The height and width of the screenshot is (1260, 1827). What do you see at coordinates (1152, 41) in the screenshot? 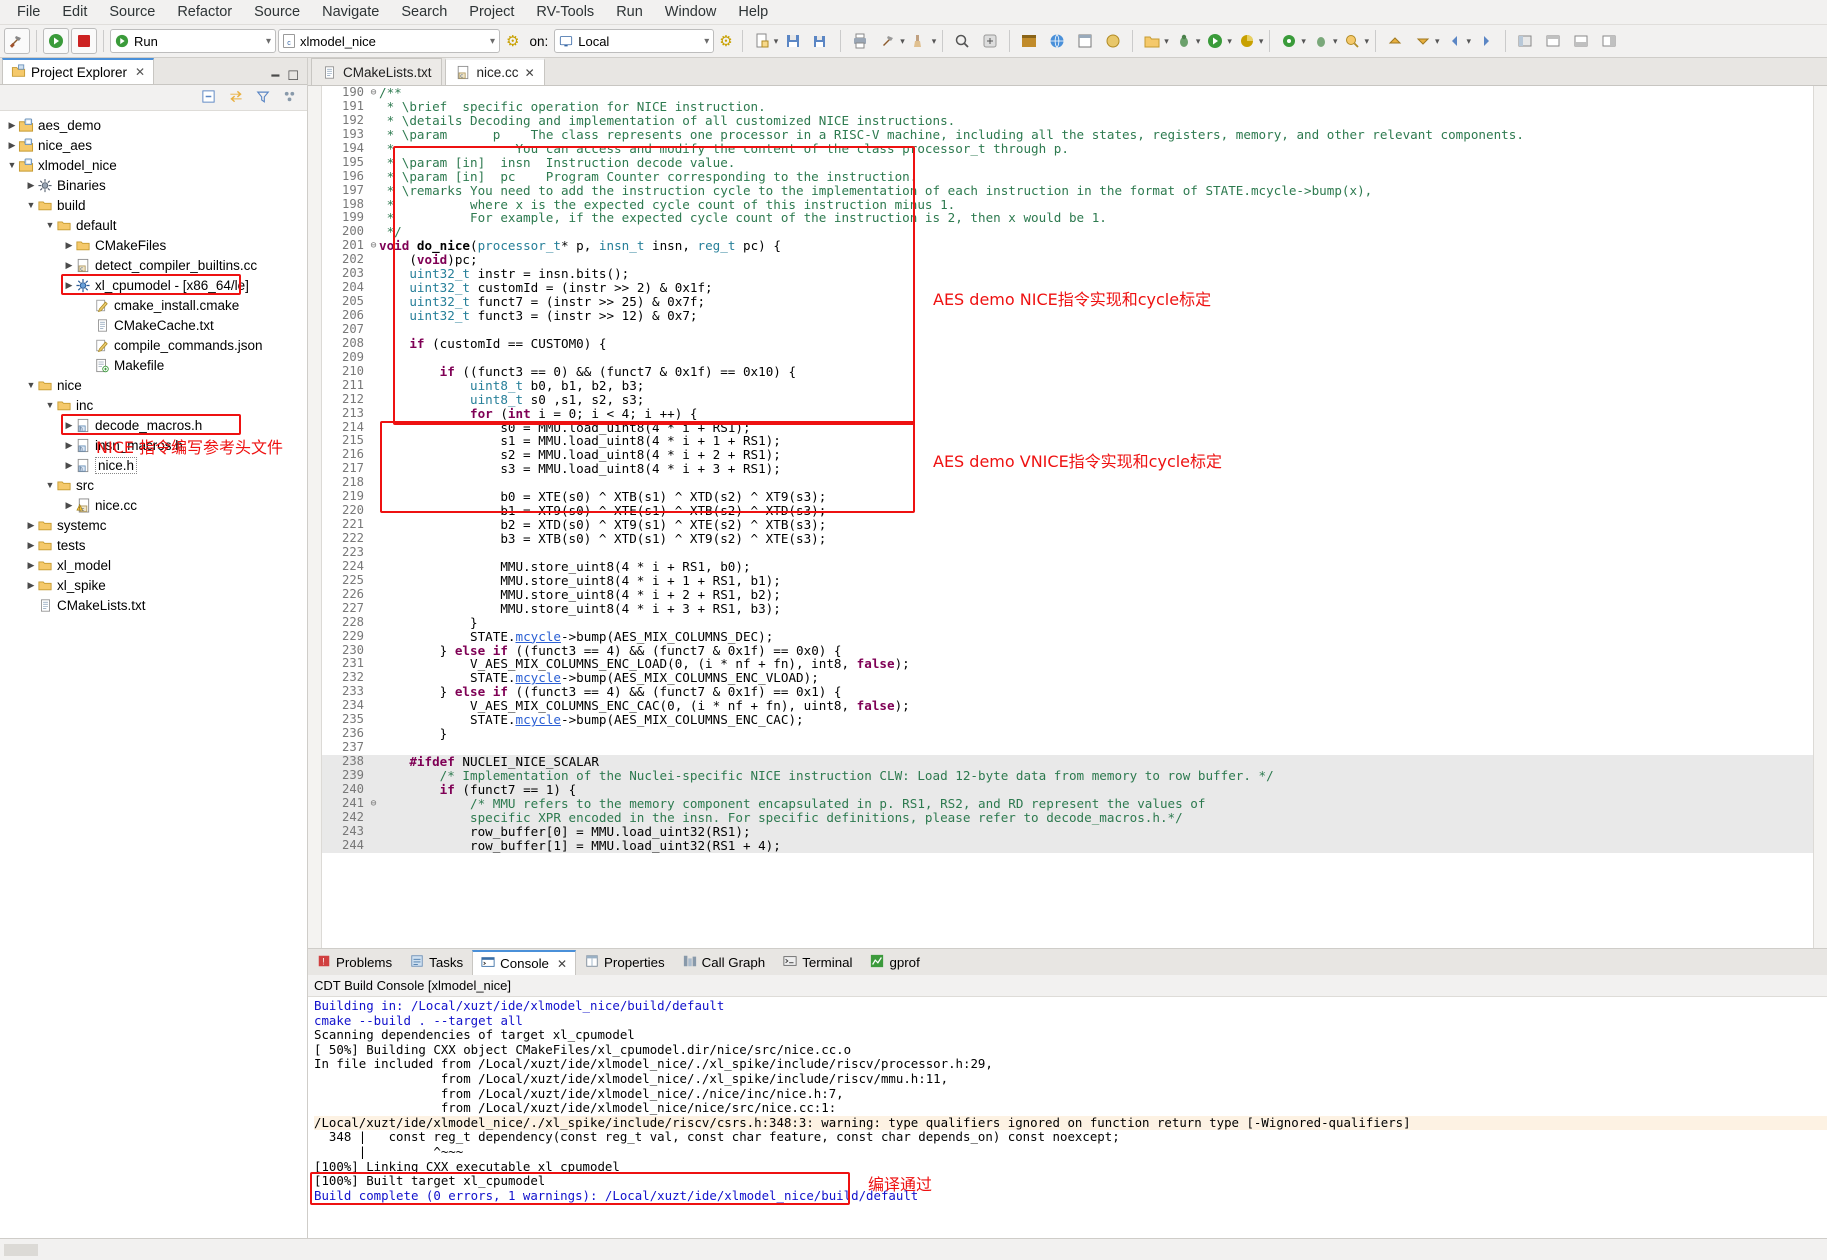
I see `folder-open-icon` at bounding box center [1152, 41].